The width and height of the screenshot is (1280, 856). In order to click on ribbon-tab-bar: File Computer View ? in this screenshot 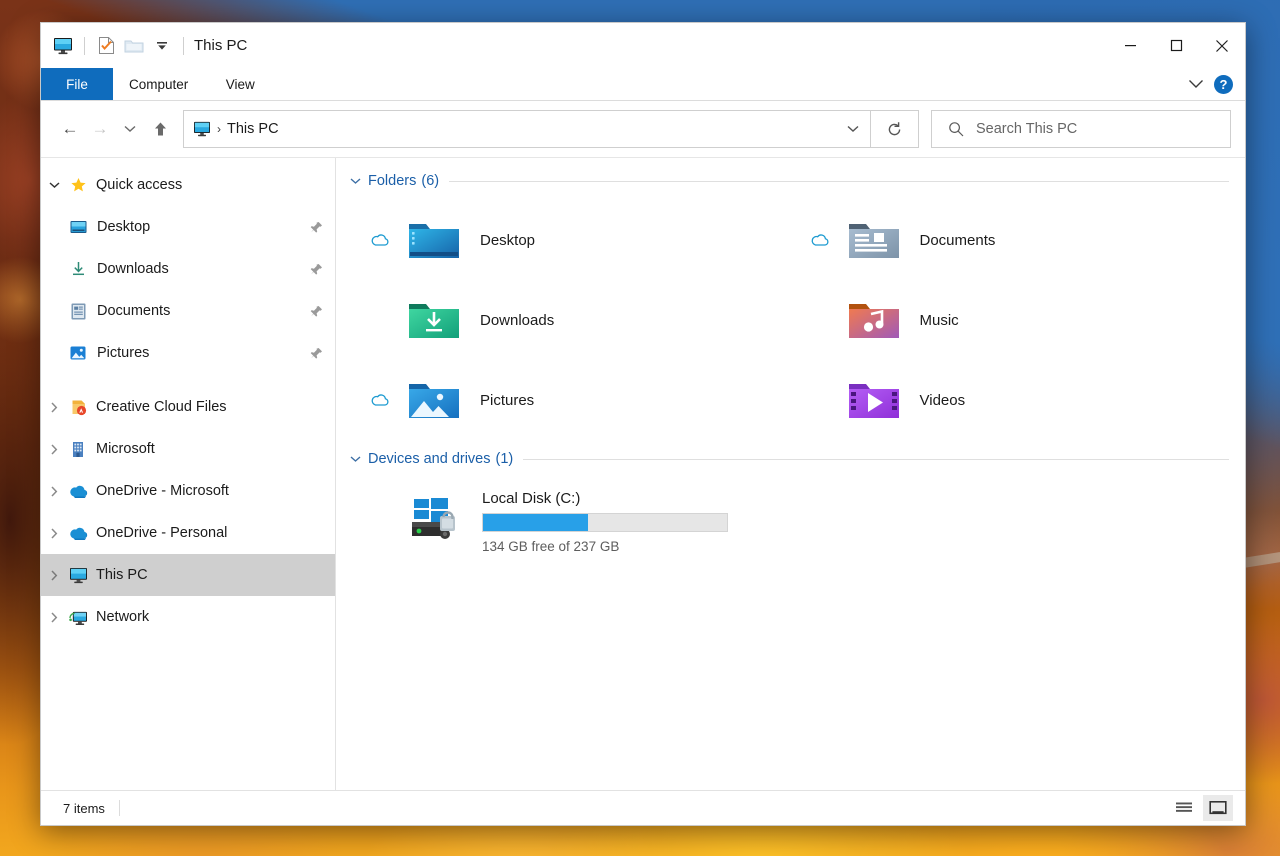, I will do `click(643, 84)`.